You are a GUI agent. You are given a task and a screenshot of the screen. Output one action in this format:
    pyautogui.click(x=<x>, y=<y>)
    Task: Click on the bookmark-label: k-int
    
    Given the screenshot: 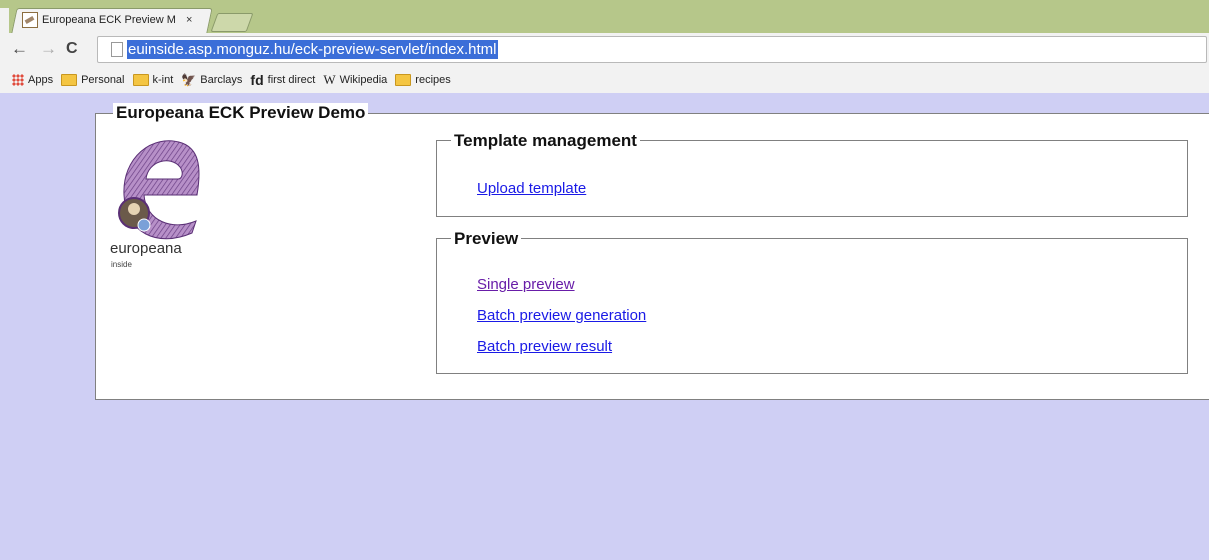 What is the action you would take?
    pyautogui.click(x=163, y=79)
    